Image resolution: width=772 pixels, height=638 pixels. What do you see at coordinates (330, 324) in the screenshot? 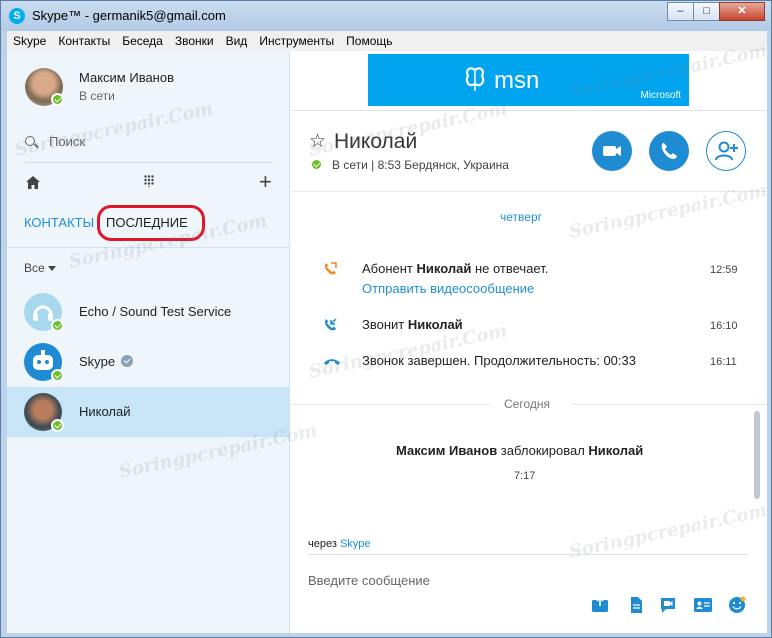
I see `incoming-call-icon` at bounding box center [330, 324].